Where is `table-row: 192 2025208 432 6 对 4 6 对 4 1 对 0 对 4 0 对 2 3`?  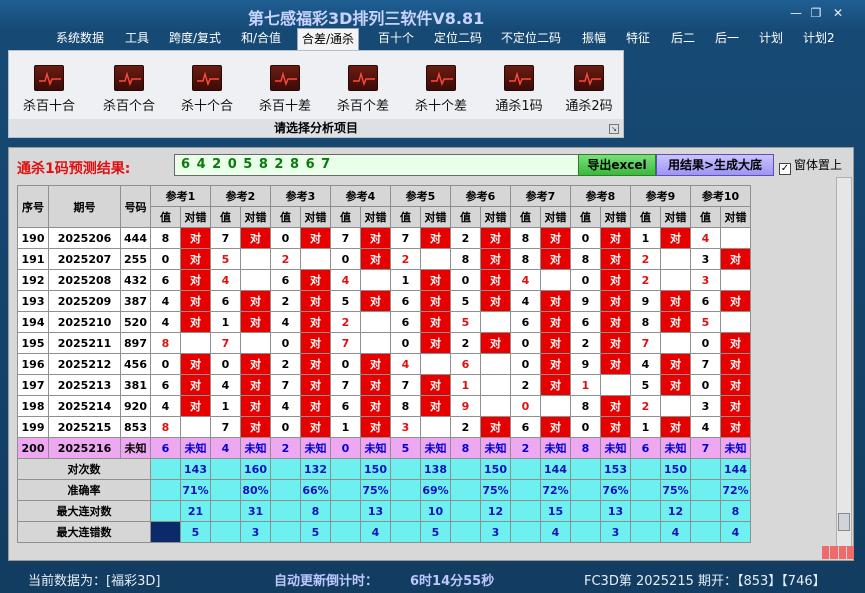 table-row: 192 2025208 432 6 对 4 6 对 4 1 对 0 对 4 0 对 2 3 is located at coordinates (384, 280).